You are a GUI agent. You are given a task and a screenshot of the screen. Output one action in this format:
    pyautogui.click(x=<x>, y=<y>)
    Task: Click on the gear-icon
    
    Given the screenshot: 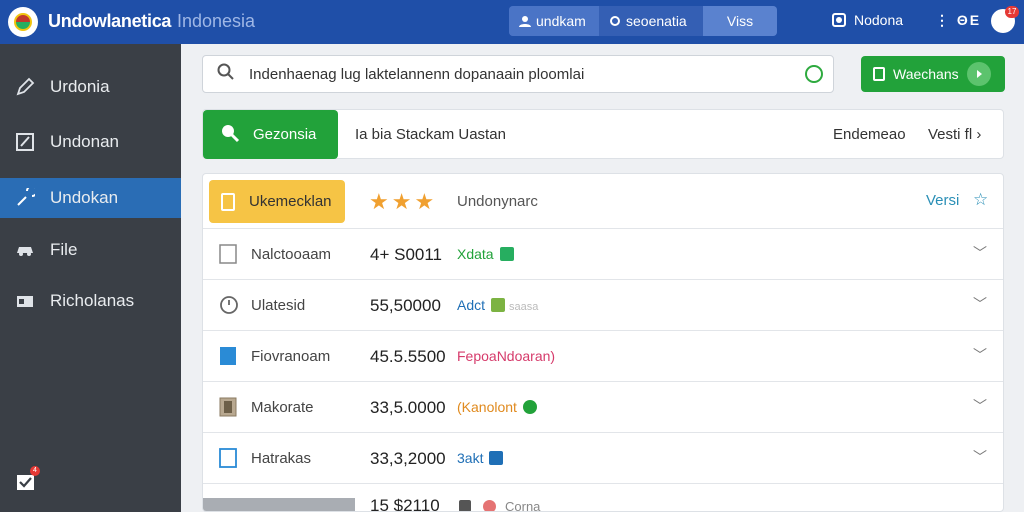 What is the action you would take?
    pyautogui.click(x=615, y=21)
    